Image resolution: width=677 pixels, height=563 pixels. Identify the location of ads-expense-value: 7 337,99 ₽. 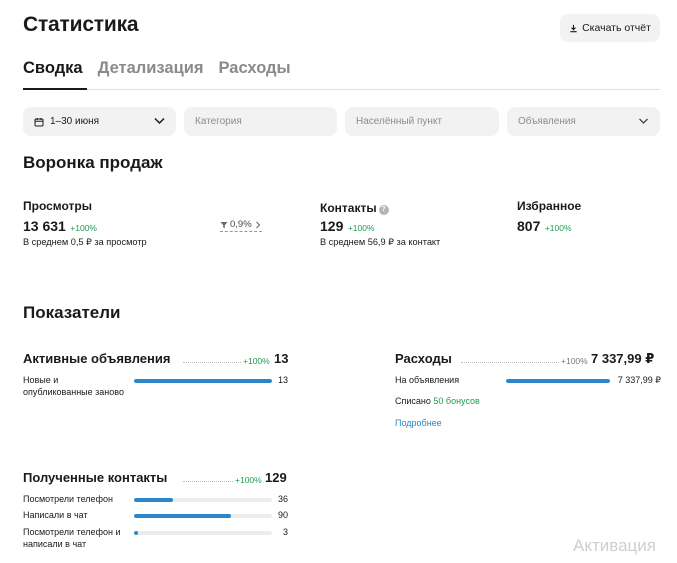
(639, 380).